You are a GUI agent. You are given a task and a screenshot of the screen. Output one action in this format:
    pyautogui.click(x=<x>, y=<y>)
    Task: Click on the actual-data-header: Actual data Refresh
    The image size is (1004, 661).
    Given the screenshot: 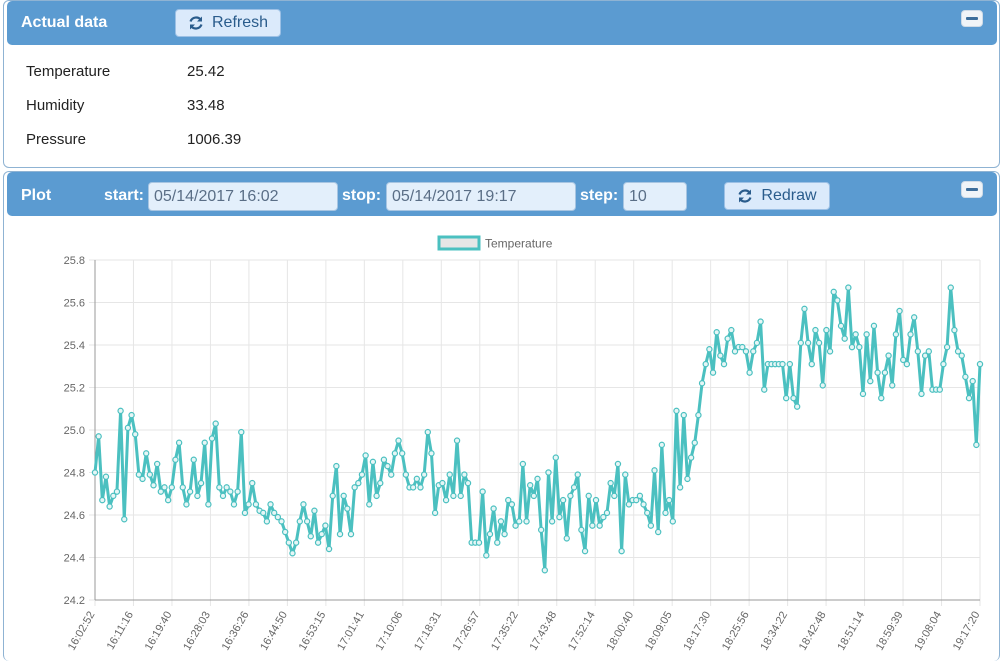 What is the action you would take?
    pyautogui.click(x=502, y=23)
    